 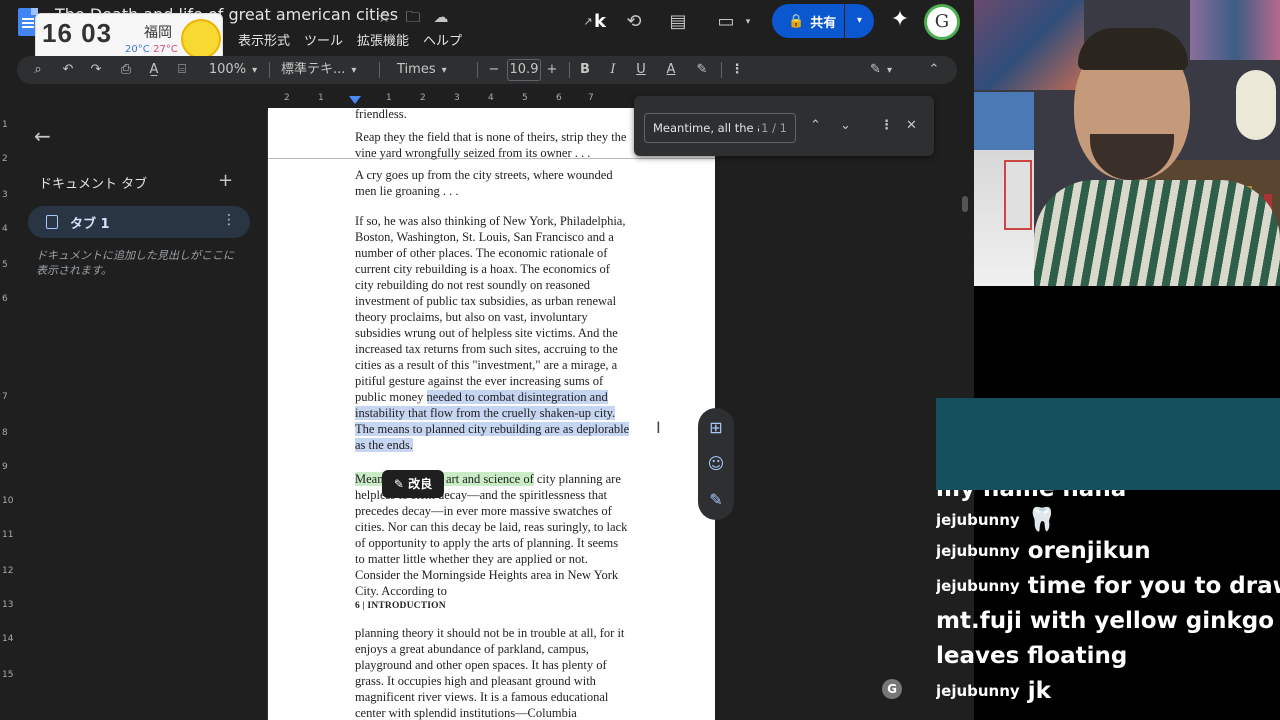 I want to click on more-options-icon: ⋮, so click(x=737, y=70).